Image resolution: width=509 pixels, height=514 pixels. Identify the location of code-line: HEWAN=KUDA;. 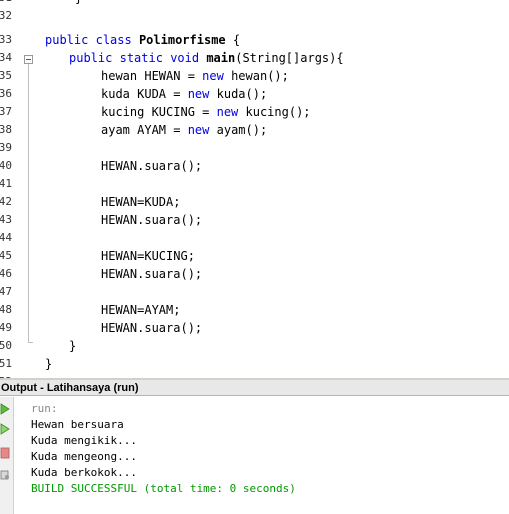
(141, 202).